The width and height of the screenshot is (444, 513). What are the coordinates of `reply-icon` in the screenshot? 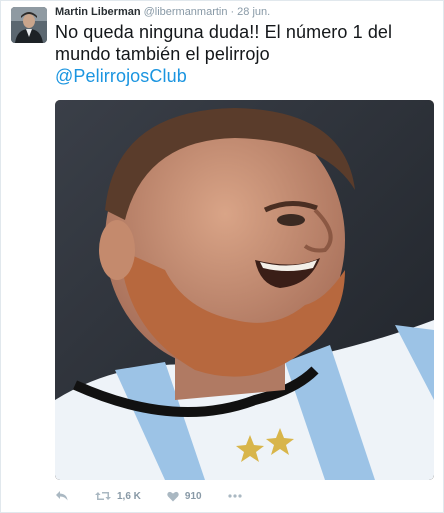 It's located at (62, 496).